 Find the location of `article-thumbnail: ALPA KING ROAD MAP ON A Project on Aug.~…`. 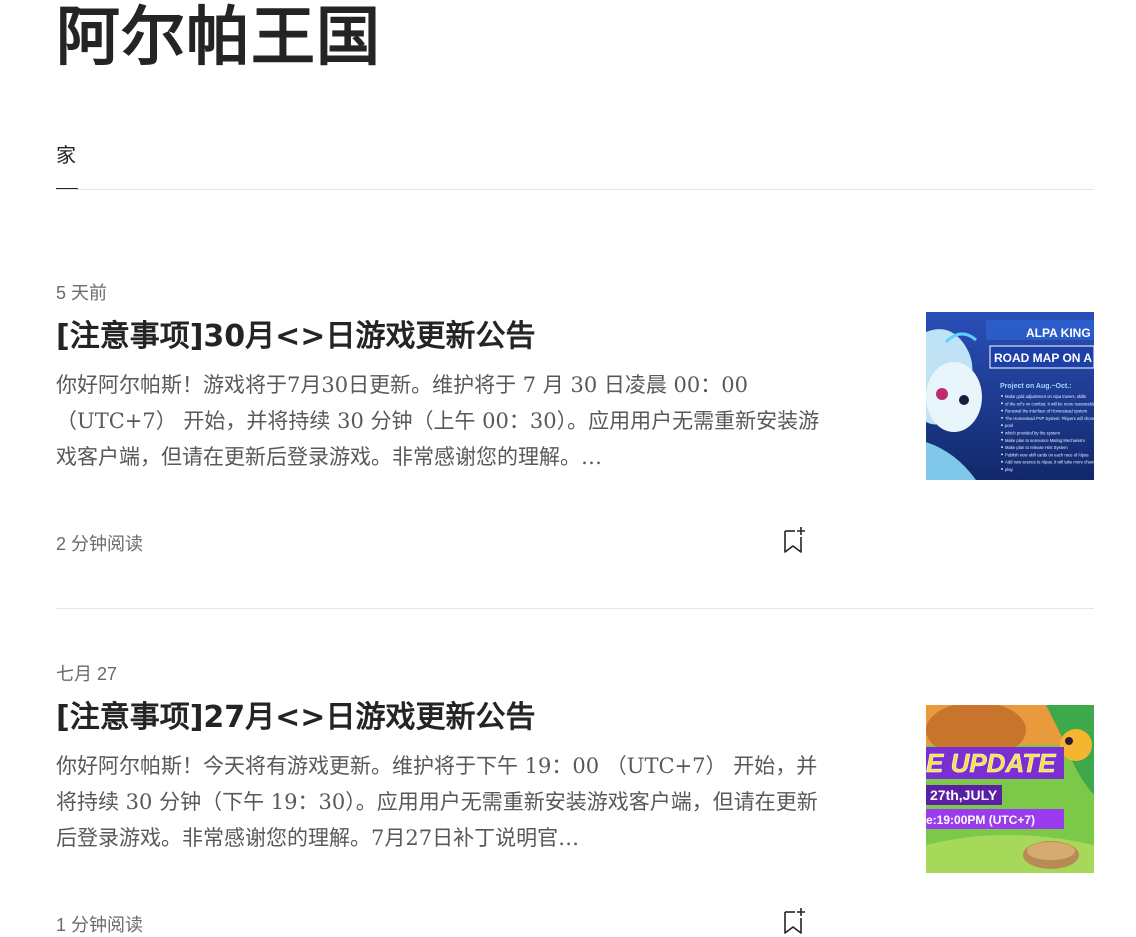

article-thumbnail: ALPA KING ROAD MAP ON A Project on Aug.~… is located at coordinates (1010, 396).